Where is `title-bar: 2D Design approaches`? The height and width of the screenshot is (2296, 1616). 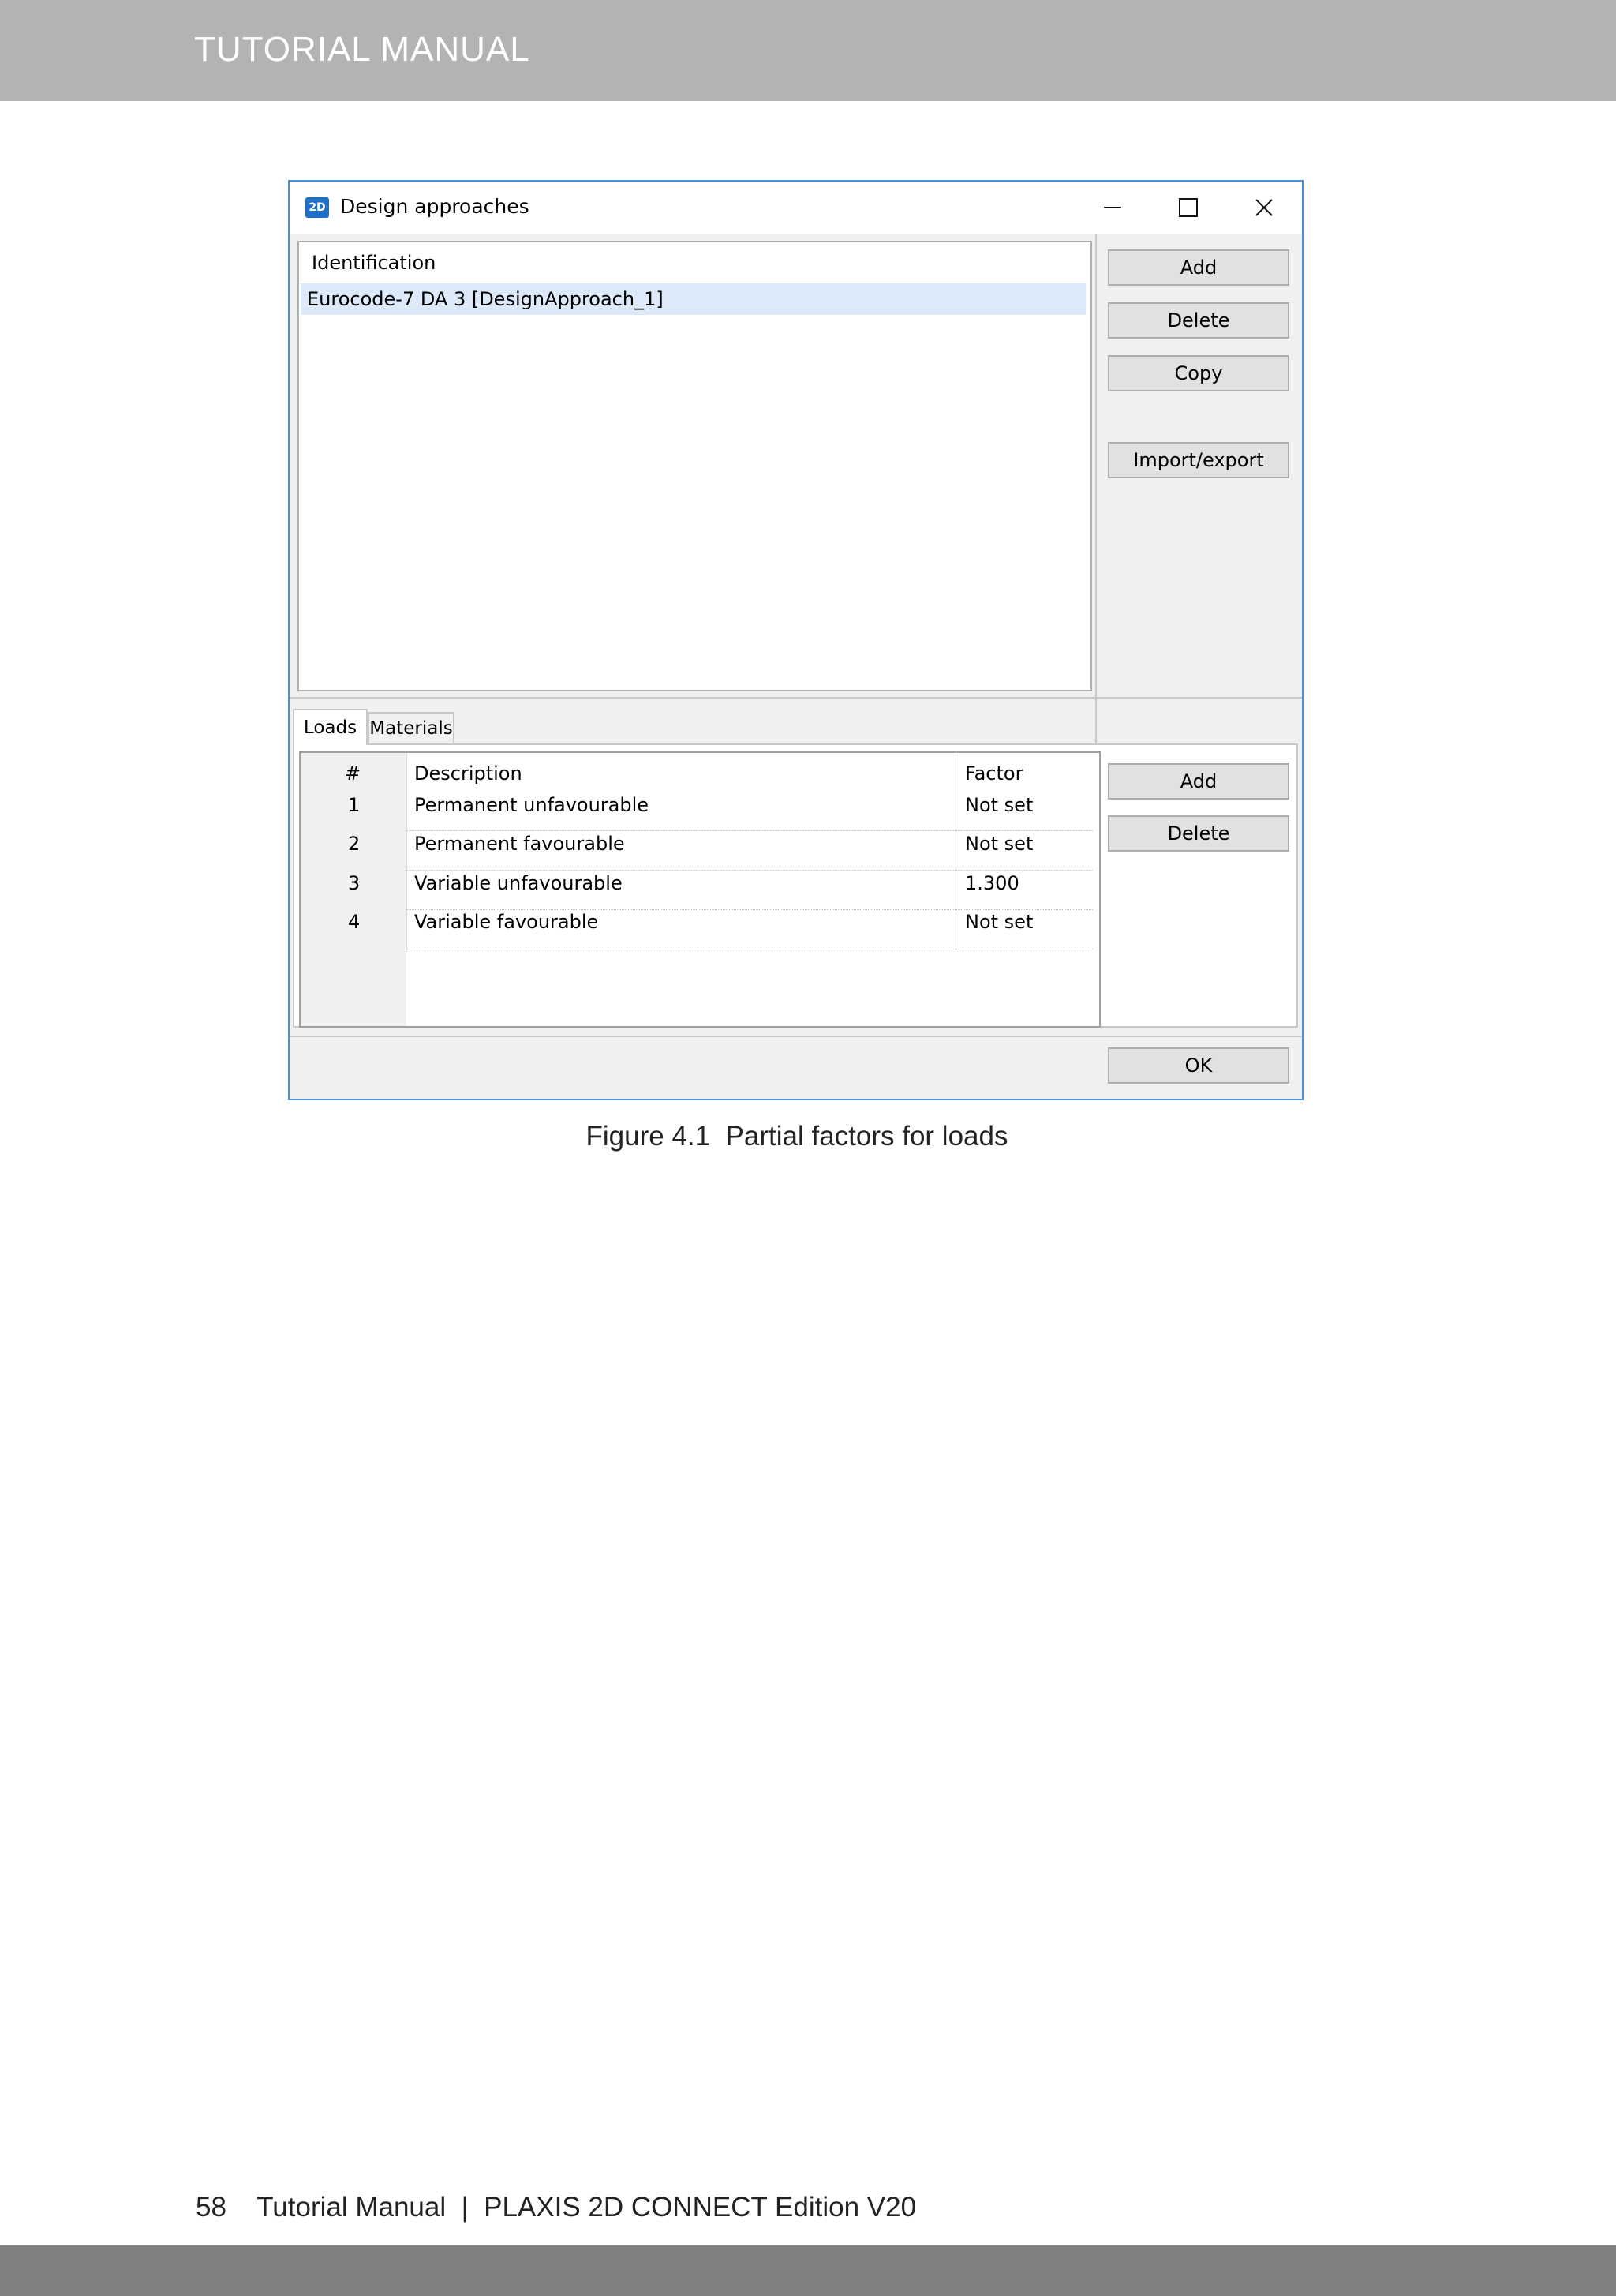 title-bar: 2D Design approaches is located at coordinates (796, 208).